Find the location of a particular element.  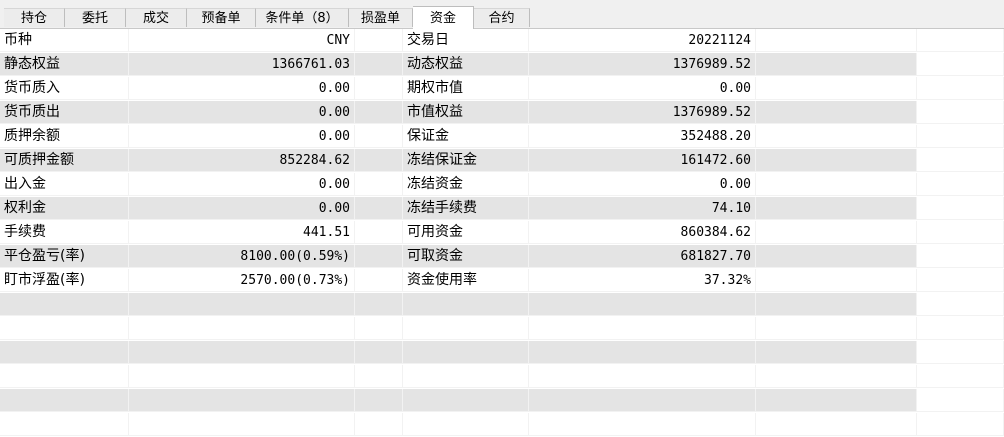

tab-conditional-orders: 条件单（8） is located at coordinates (302, 17).